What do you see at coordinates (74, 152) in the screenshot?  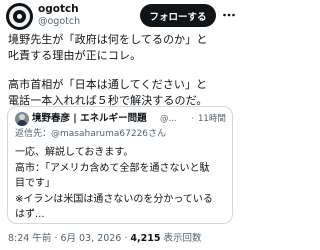 I see `quote-line: 一応、解説しておきます。` at bounding box center [74, 152].